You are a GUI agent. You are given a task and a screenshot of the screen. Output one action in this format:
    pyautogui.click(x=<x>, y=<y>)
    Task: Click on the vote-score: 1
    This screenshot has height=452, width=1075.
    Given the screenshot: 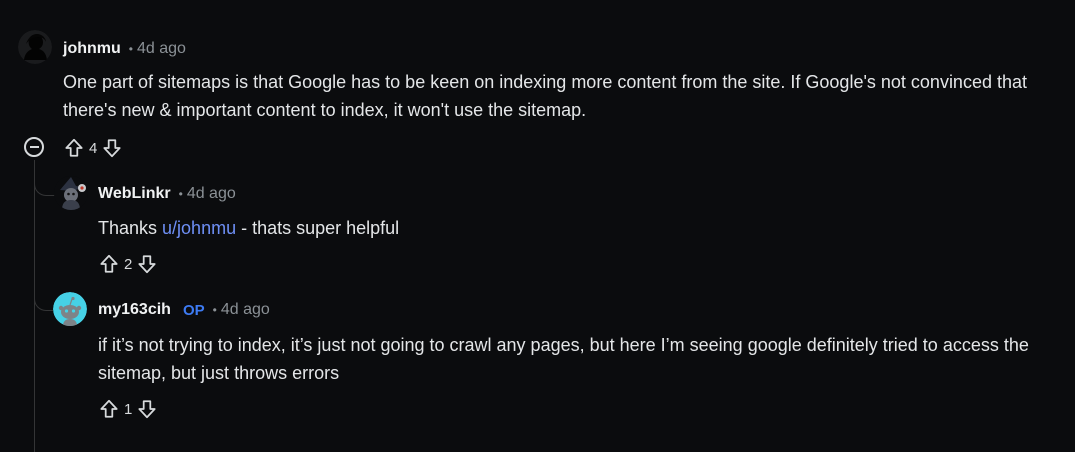 What is the action you would take?
    pyautogui.click(x=128, y=409)
    